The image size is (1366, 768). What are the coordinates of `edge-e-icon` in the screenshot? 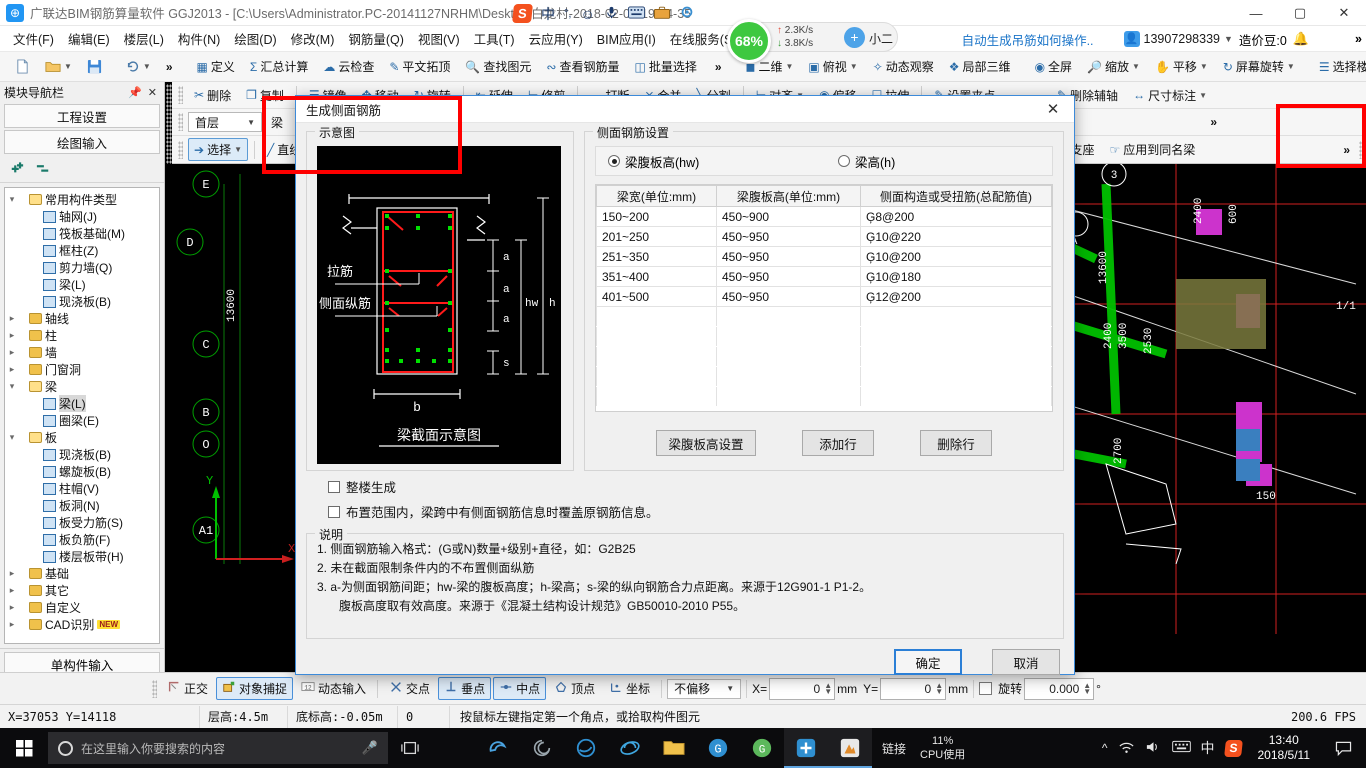 It's located at (498, 748).